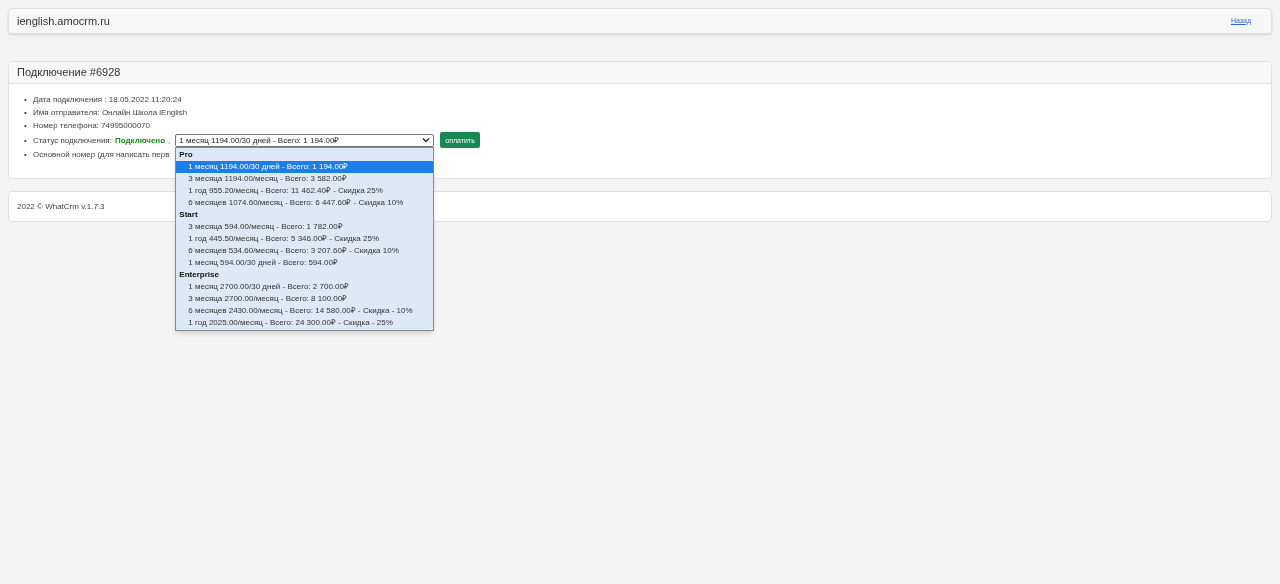 Image resolution: width=1280 pixels, height=584 pixels. What do you see at coordinates (305, 322) in the screenshot?
I see `dropdown-option: 1 год 2025.00/месяц - Всего: 24 300.00₽ - Скидка - 25%` at bounding box center [305, 322].